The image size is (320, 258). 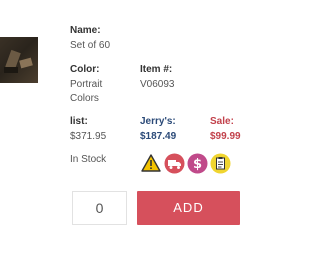 I want to click on stock-status: In Stock, so click(x=88, y=159).